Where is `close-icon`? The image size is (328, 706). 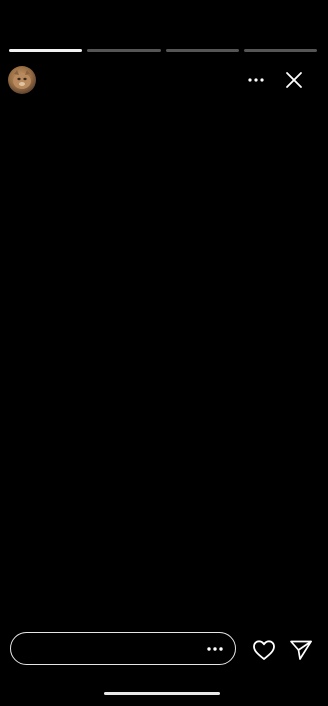 close-icon is located at coordinates (294, 80).